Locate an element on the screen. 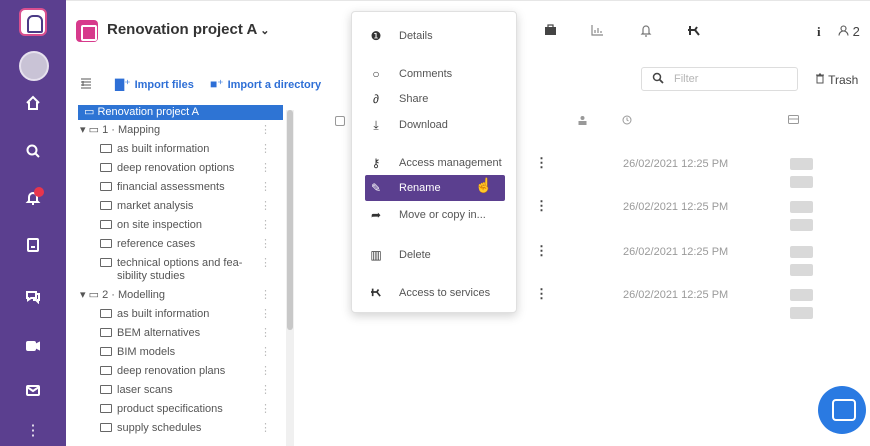 The height and width of the screenshot is (446, 870). project-icon is located at coordinates (87, 31).